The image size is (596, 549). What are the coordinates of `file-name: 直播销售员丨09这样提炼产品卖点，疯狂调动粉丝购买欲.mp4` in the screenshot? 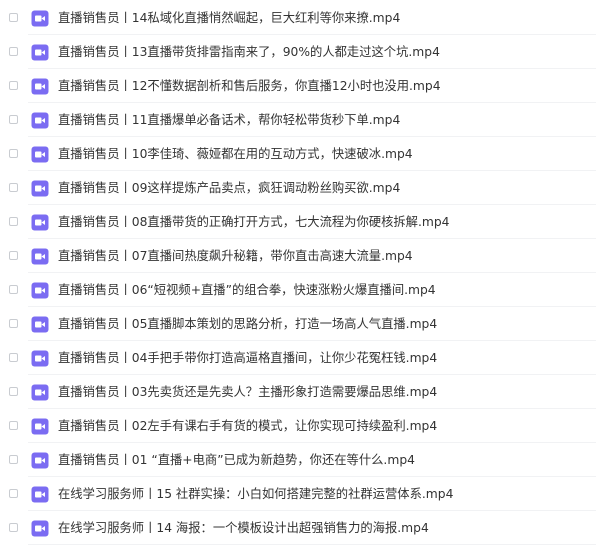 It's located at (229, 188).